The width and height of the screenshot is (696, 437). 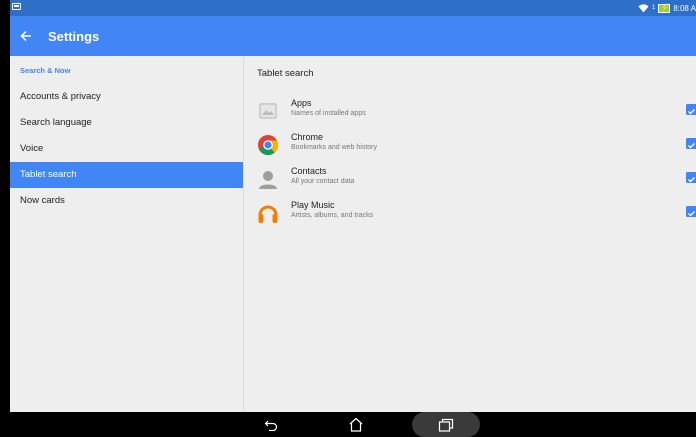 I want to click on contacts-icon, so click(x=268, y=180).